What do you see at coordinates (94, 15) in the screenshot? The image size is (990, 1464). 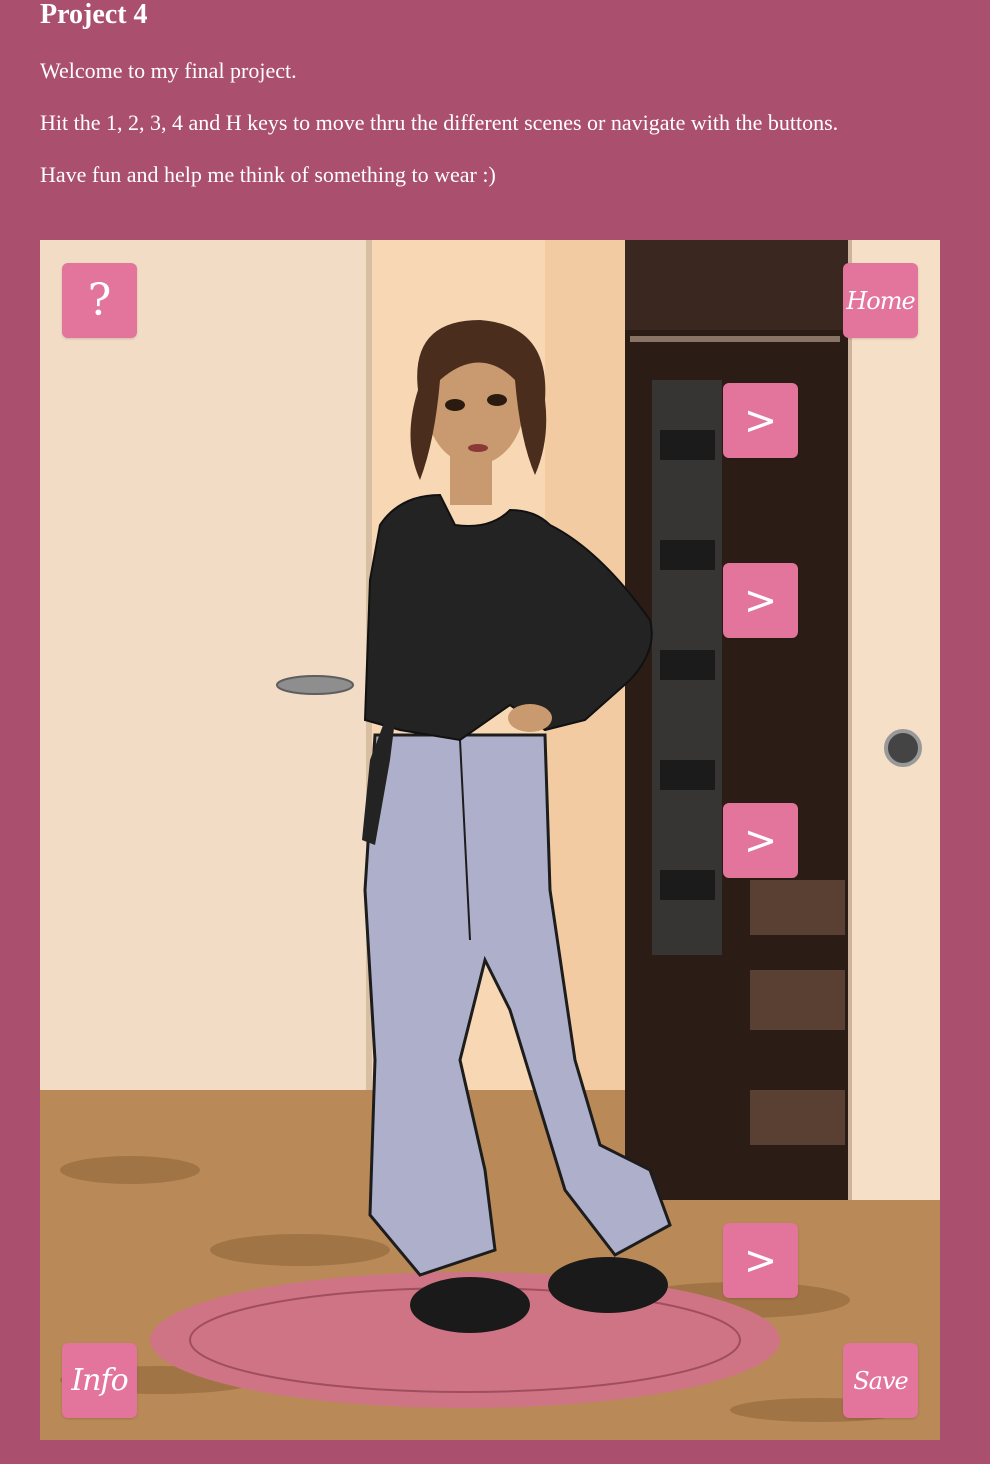 I see `page-title: Project 4` at bounding box center [94, 15].